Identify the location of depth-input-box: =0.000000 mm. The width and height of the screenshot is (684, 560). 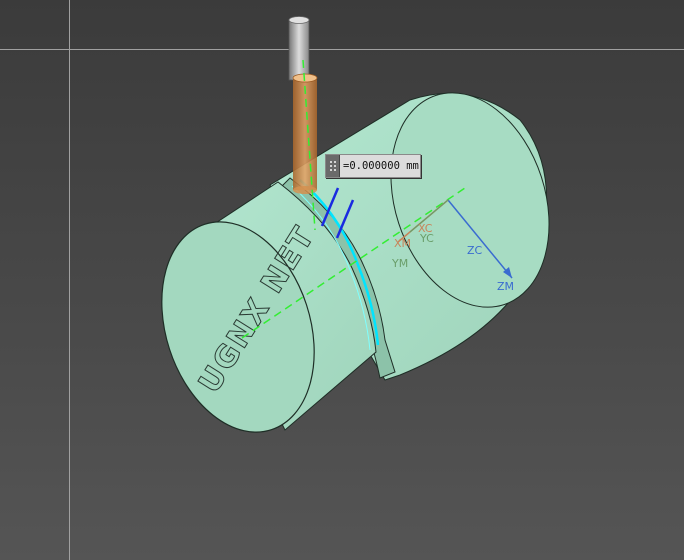
(373, 166).